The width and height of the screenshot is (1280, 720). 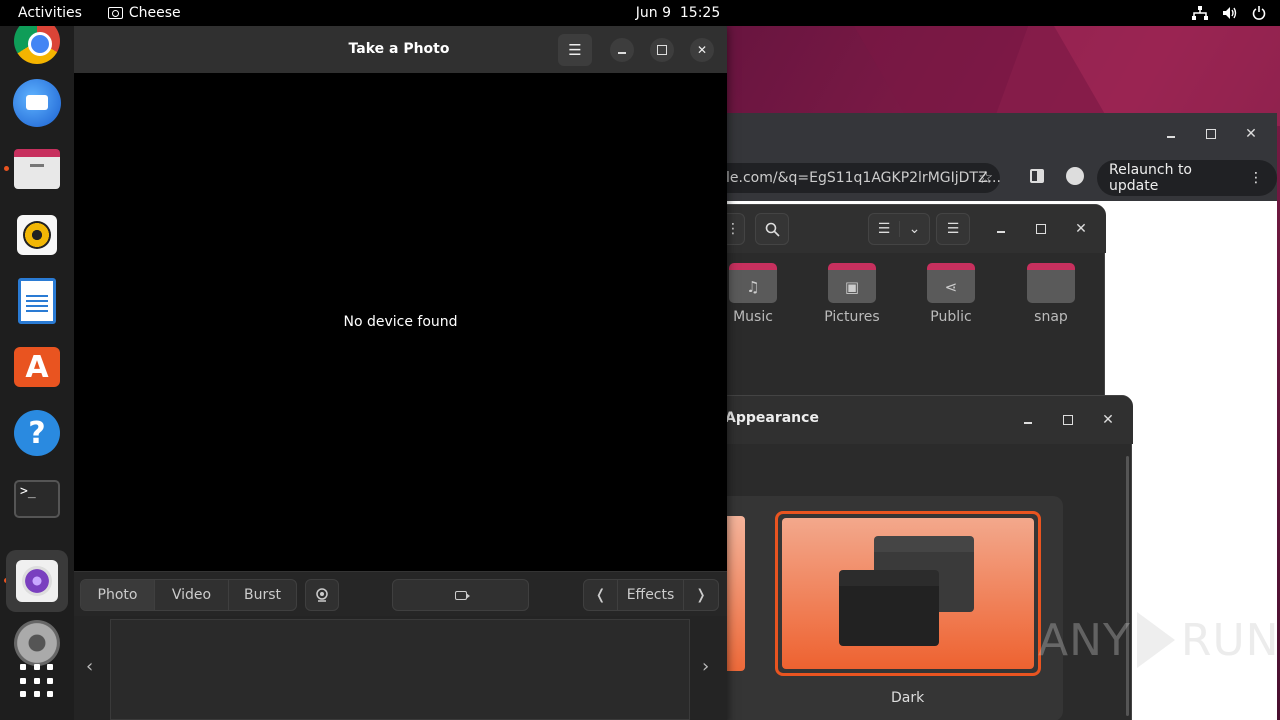 What do you see at coordinates (37, 103) in the screenshot?
I see `dock-thunderbird` at bounding box center [37, 103].